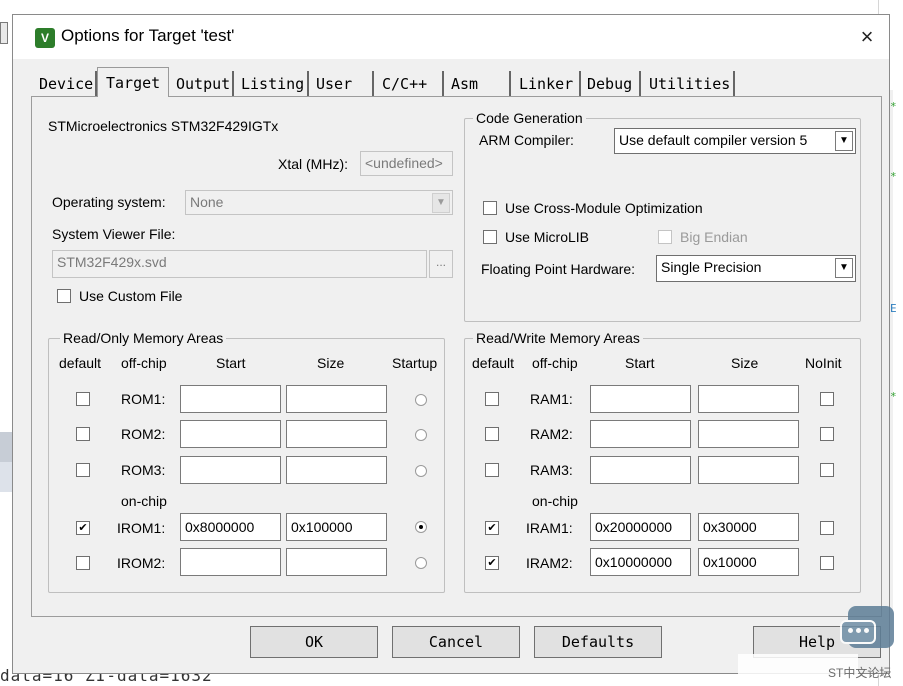 The image size is (903, 686). What do you see at coordinates (143, 338) in the screenshot?
I see `rom-group-title: Read/Only Memory Areas` at bounding box center [143, 338].